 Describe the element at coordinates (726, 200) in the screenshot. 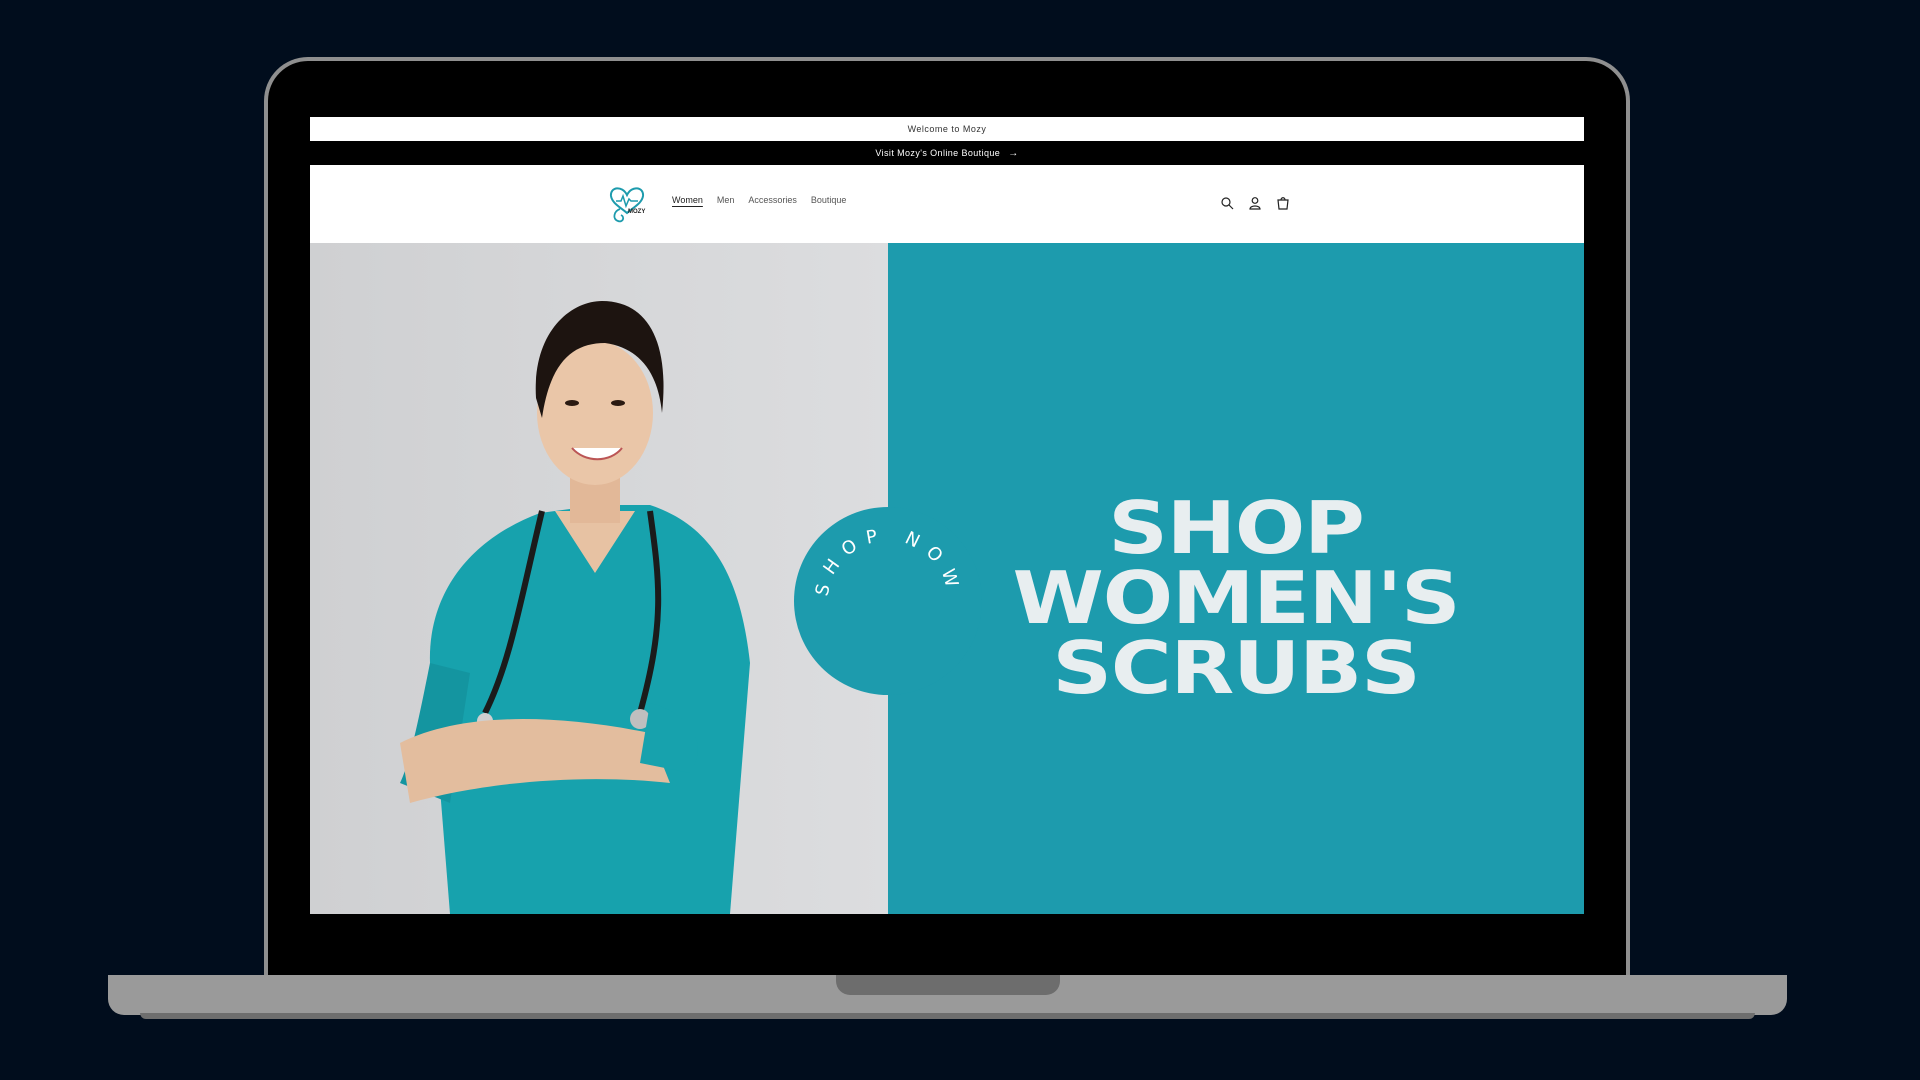

I see `nav-men: Men` at that location.